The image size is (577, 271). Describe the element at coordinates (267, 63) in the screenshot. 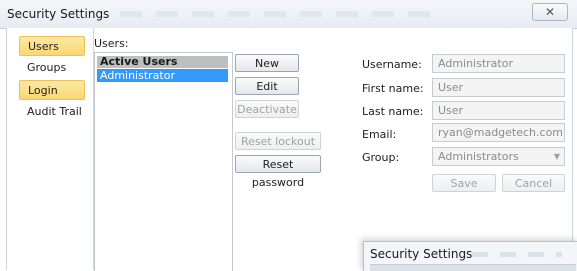

I see `new-button: New` at that location.